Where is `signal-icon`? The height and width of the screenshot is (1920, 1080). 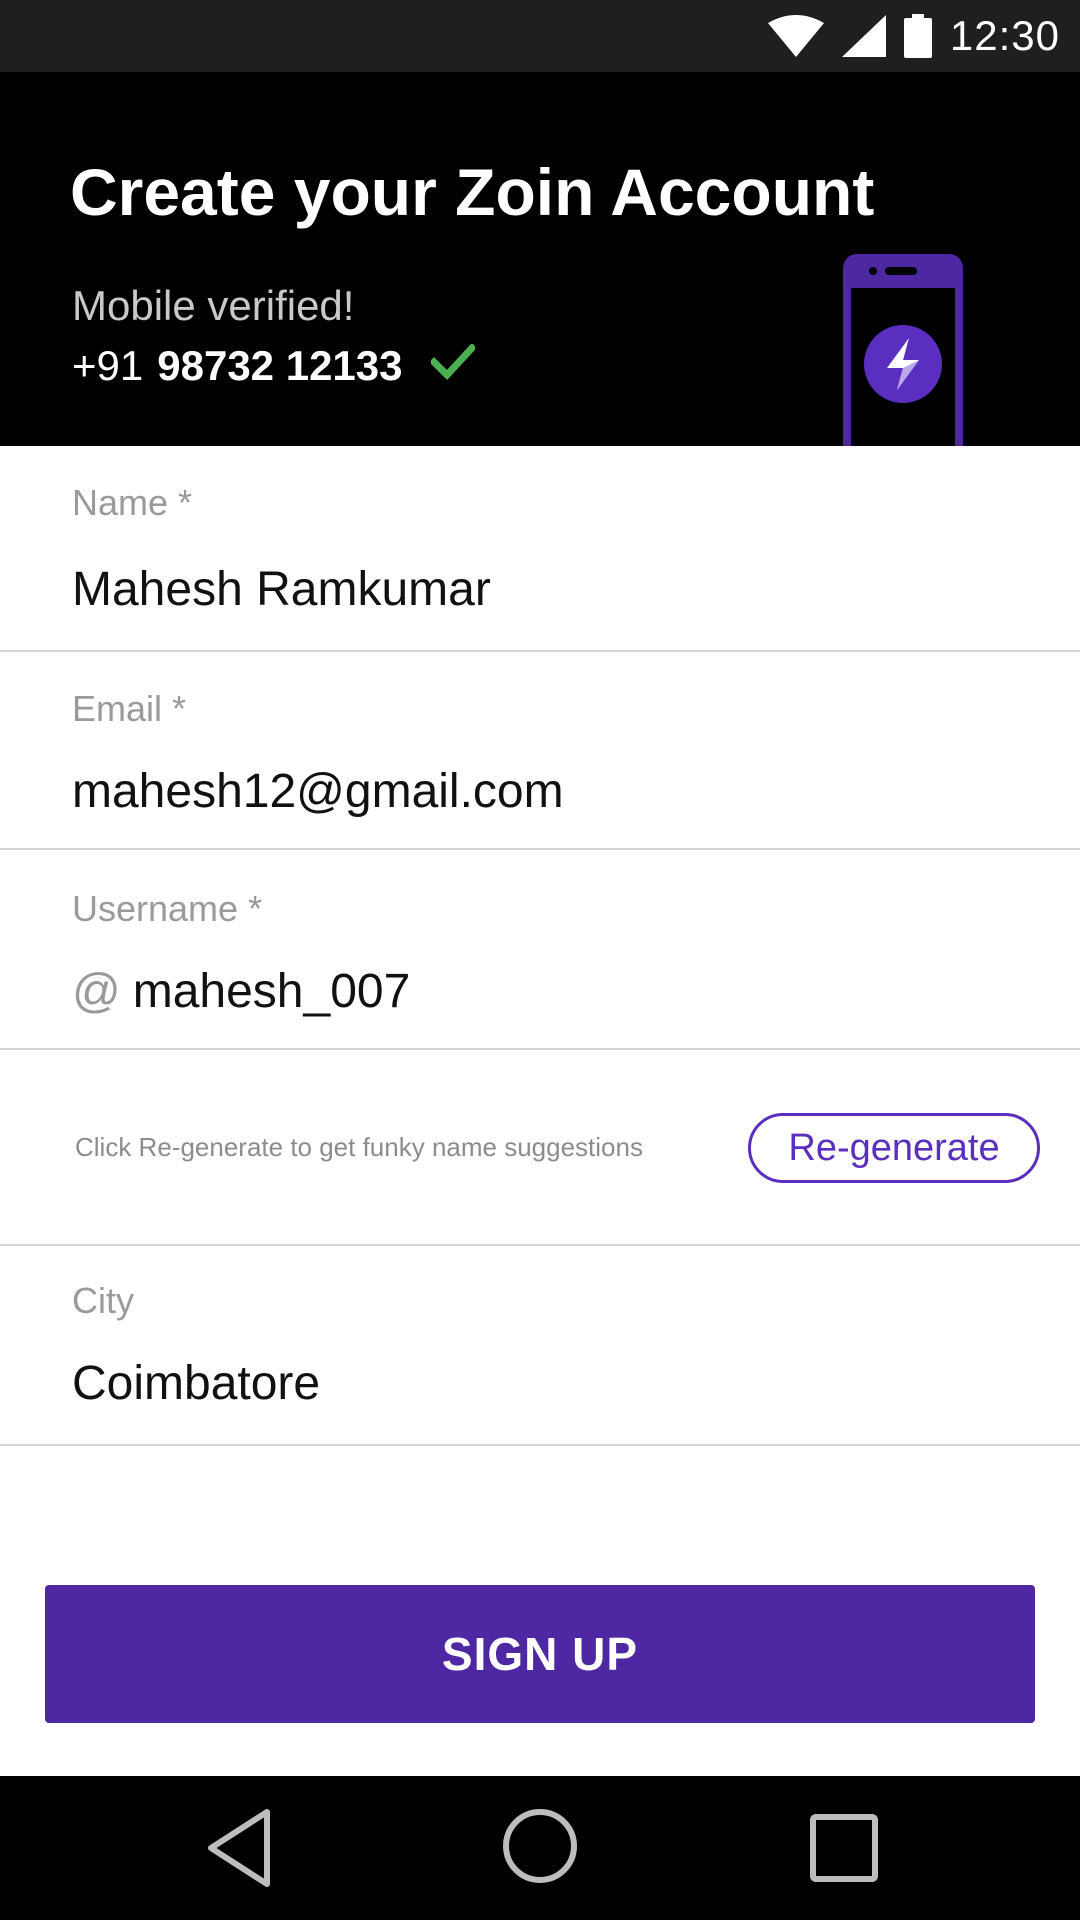
signal-icon is located at coordinates (863, 36).